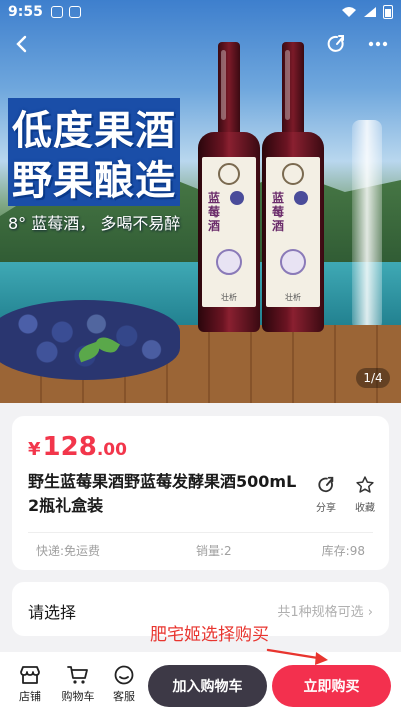 The width and height of the screenshot is (401, 716). Describe the element at coordinates (367, 225) in the screenshot. I see `waterfall-scenery` at that location.